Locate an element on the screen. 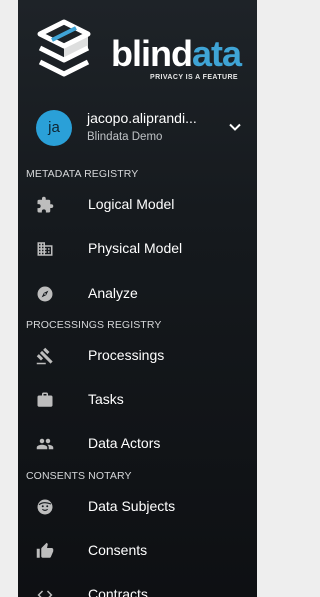 This screenshot has height=597, width=320. user-organization: Blindata Demo is located at coordinates (125, 137).